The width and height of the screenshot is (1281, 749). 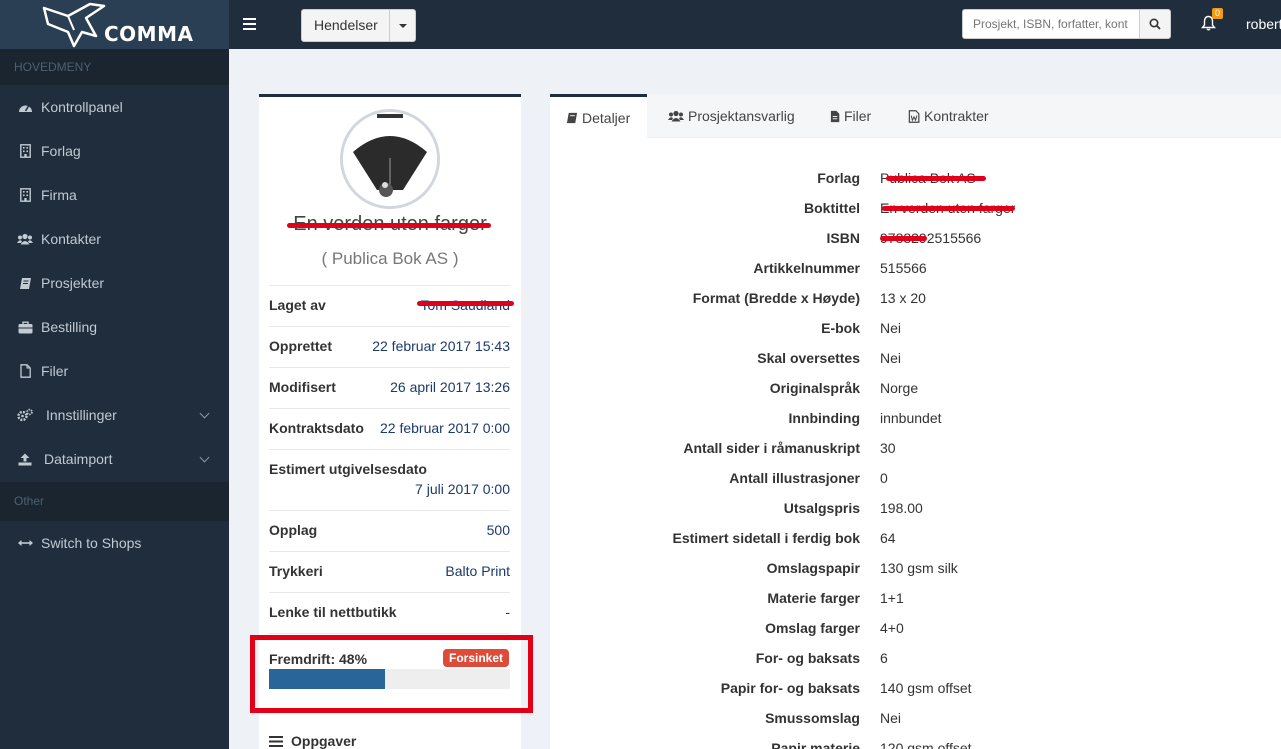 I want to click on sidebar-item-kontrollpanel: Kontrollpanel, so click(x=114, y=107).